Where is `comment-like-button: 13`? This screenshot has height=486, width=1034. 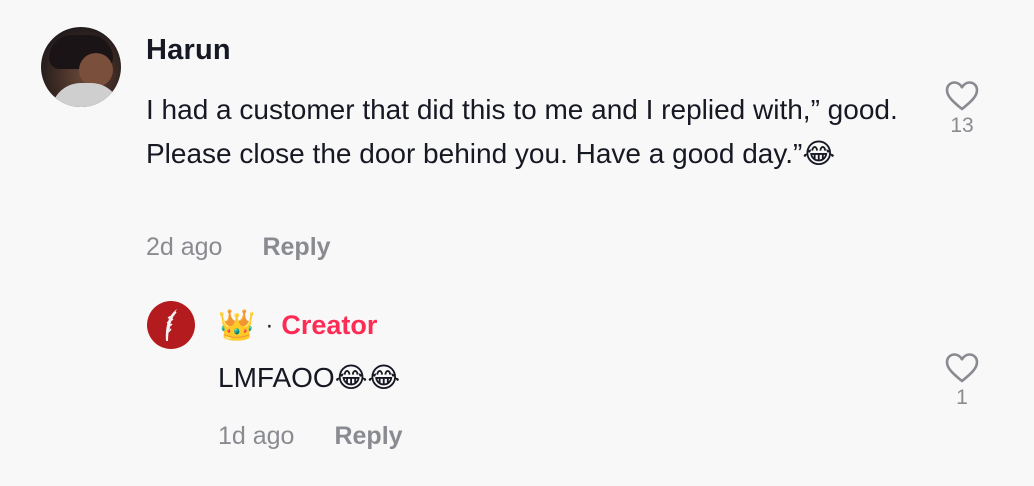 comment-like-button: 13 is located at coordinates (962, 109).